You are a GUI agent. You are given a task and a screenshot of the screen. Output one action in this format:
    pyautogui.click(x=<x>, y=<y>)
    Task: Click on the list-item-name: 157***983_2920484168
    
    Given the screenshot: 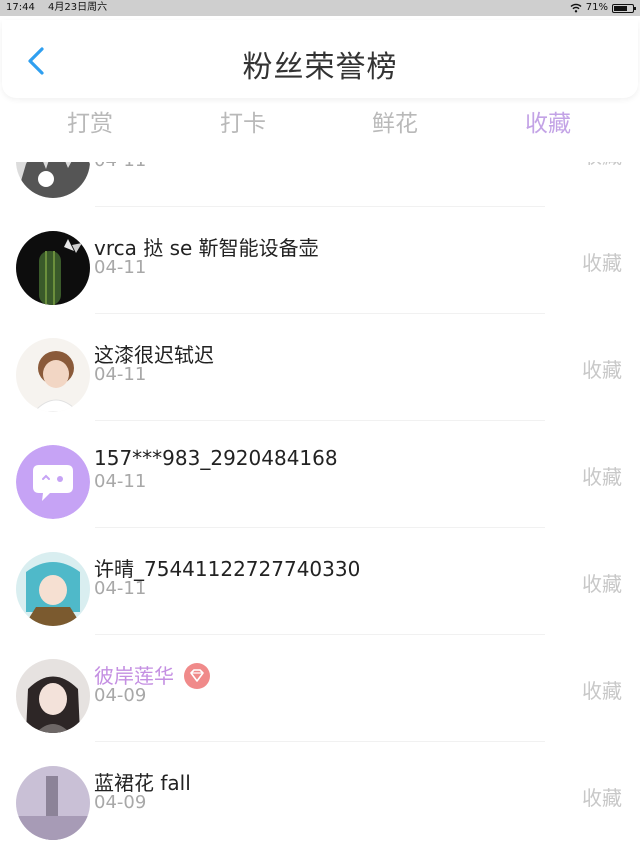 What is the action you would take?
    pyautogui.click(x=216, y=458)
    